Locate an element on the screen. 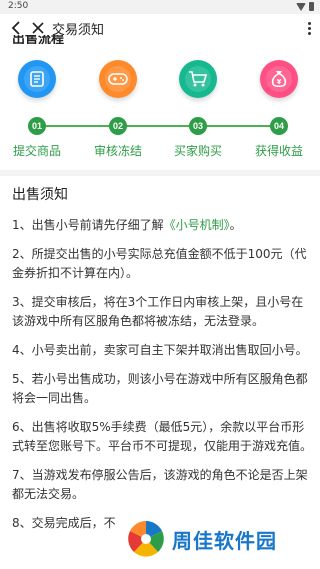  step-4-label: 获得收益 is located at coordinates (278, 151).